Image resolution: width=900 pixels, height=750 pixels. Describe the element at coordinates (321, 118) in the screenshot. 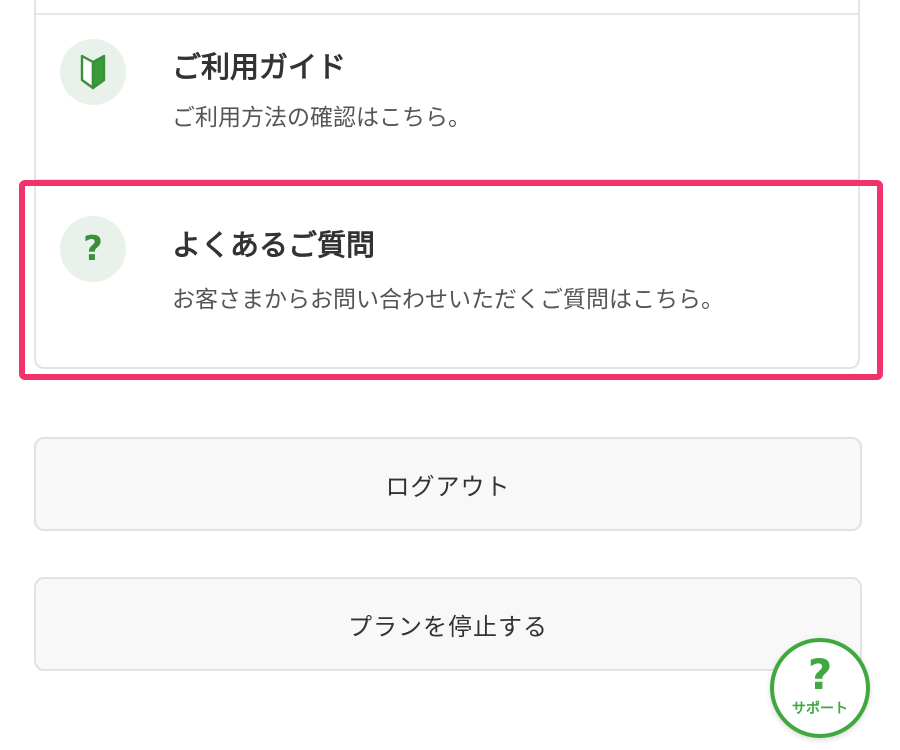

I see `guide-description: ご利用方法の確認はこちら。` at that location.